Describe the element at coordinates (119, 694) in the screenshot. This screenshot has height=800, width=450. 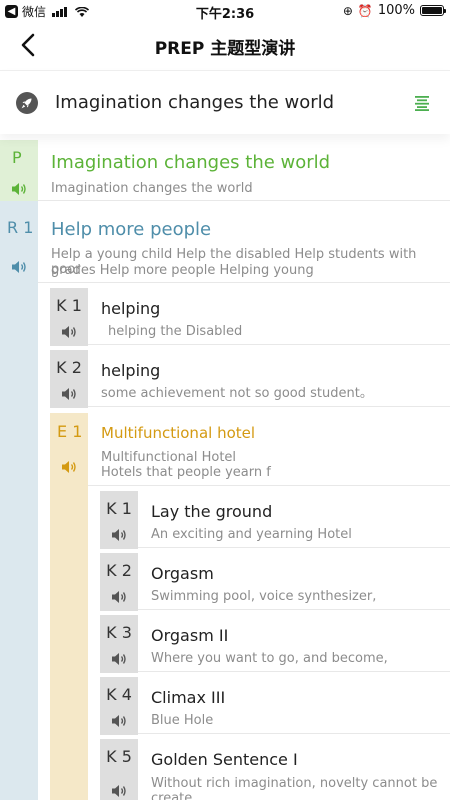
I see `key-label: K 4` at that location.